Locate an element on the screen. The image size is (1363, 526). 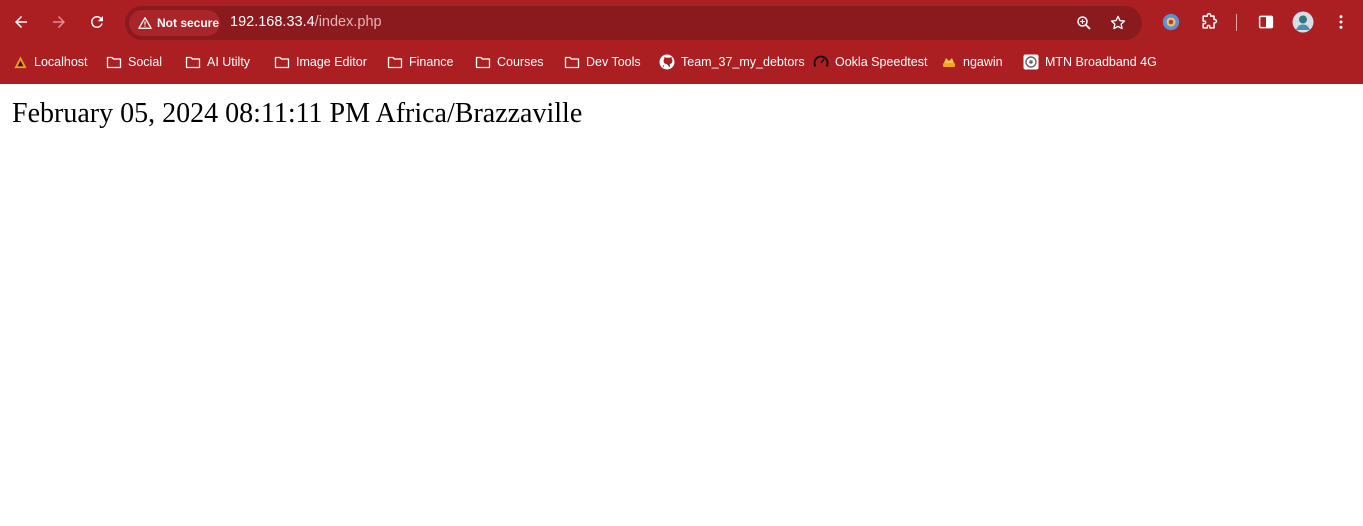
star-icon is located at coordinates (1118, 23).